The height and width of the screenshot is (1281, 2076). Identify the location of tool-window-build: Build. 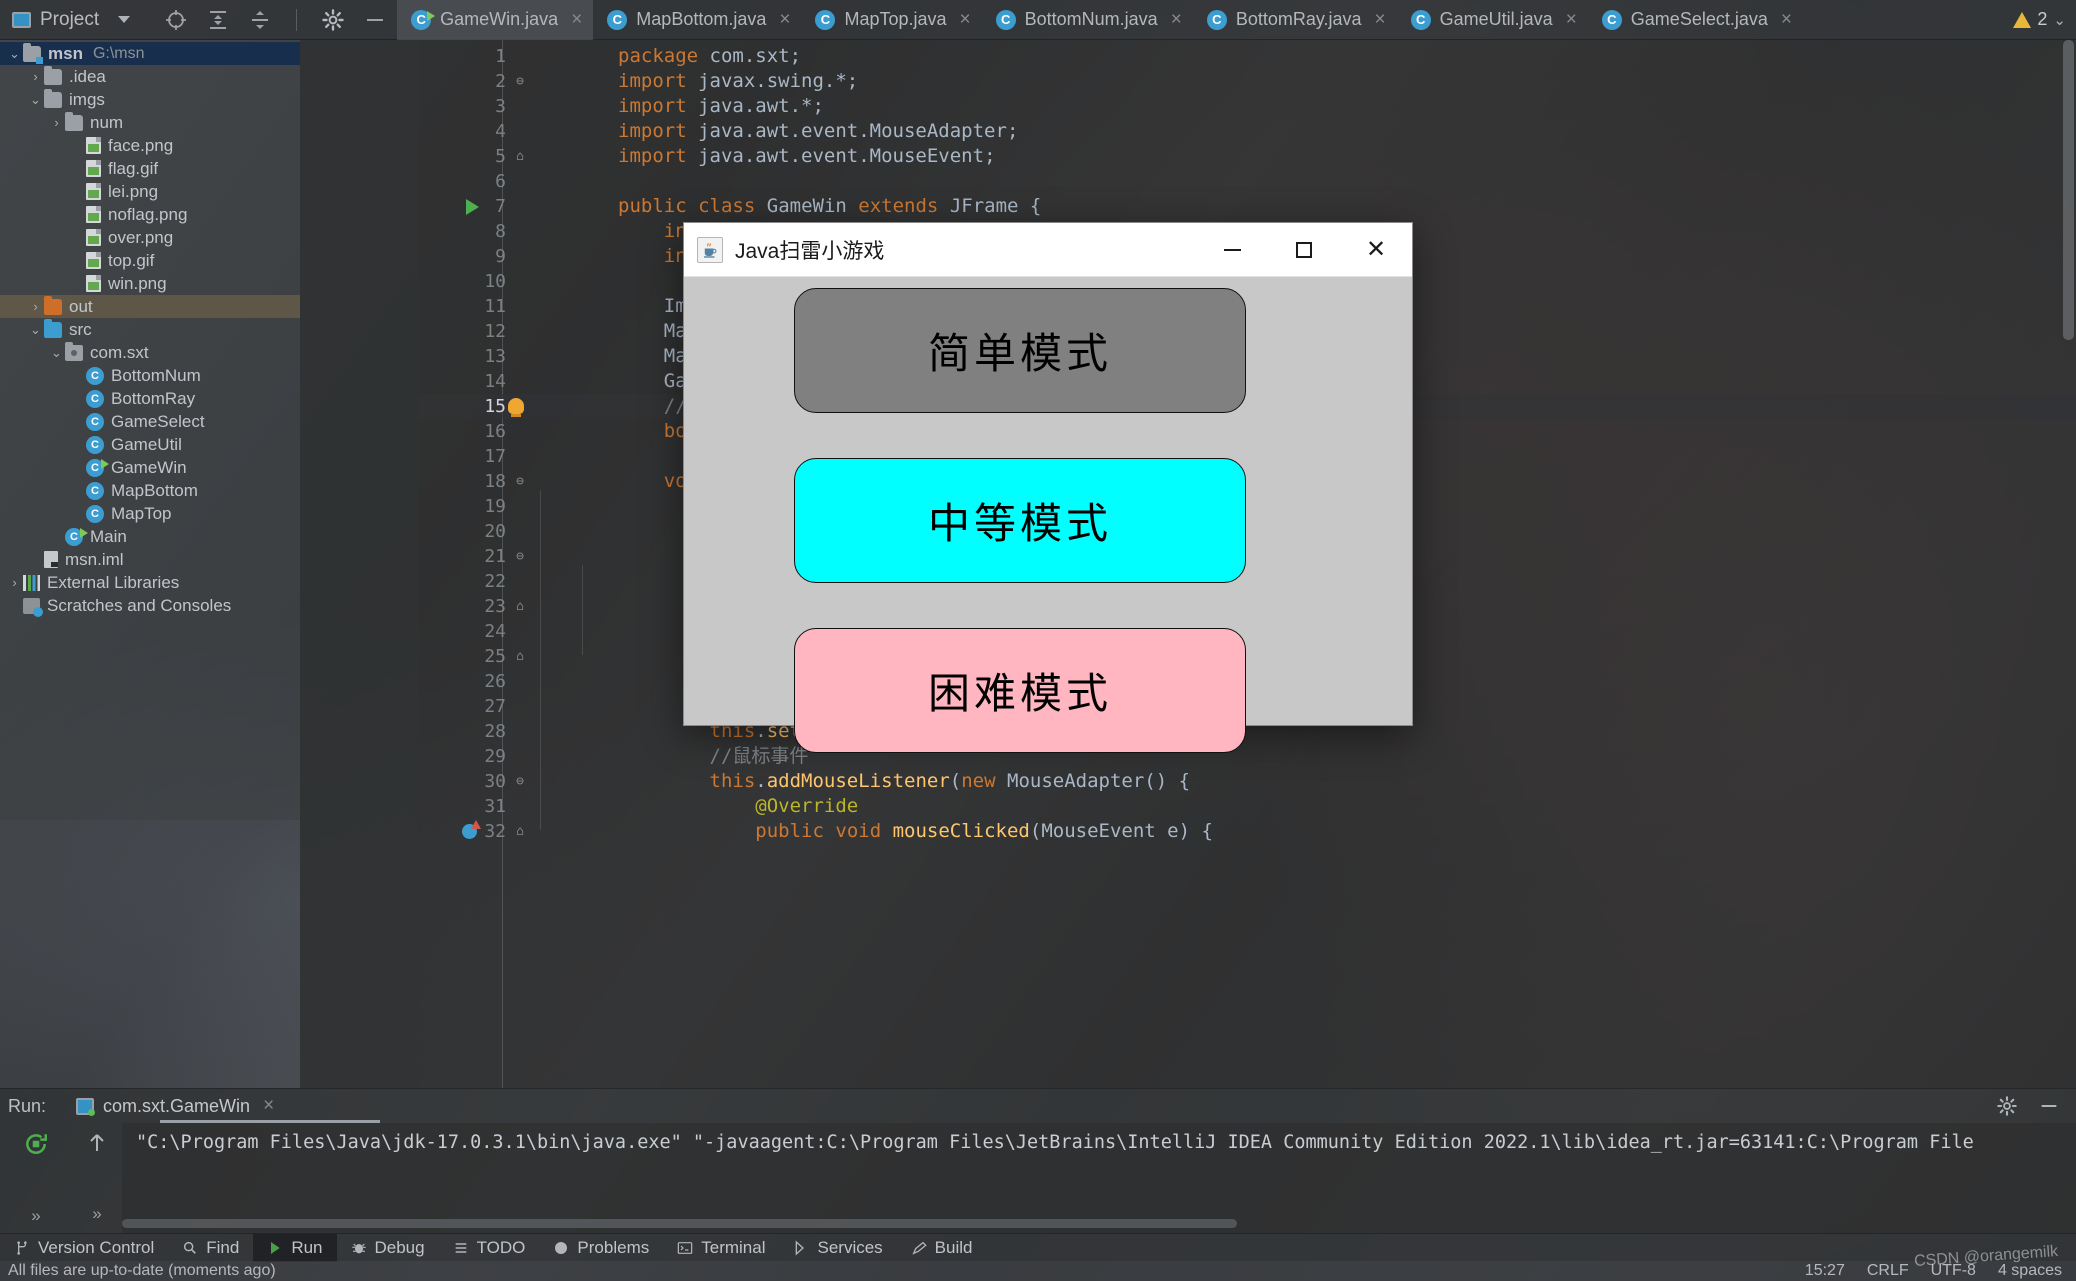
(942, 1248).